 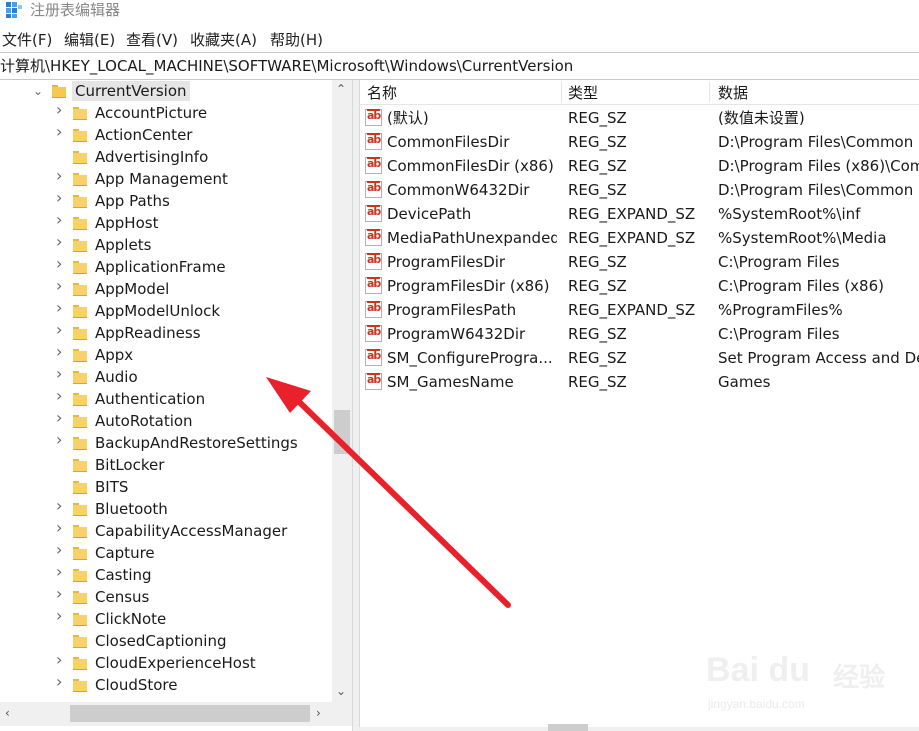 I want to click on tree-vertical-scrollbar: ⌃ ⌄, so click(x=342, y=391).